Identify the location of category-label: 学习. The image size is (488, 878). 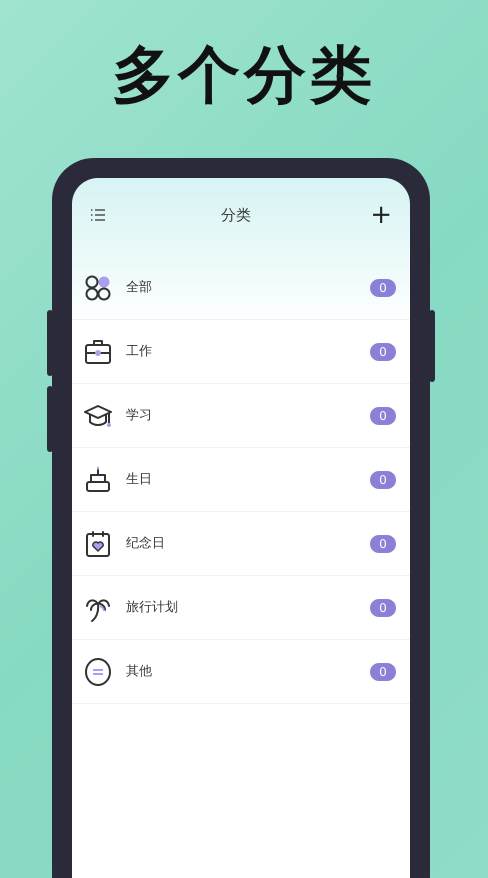
(139, 415).